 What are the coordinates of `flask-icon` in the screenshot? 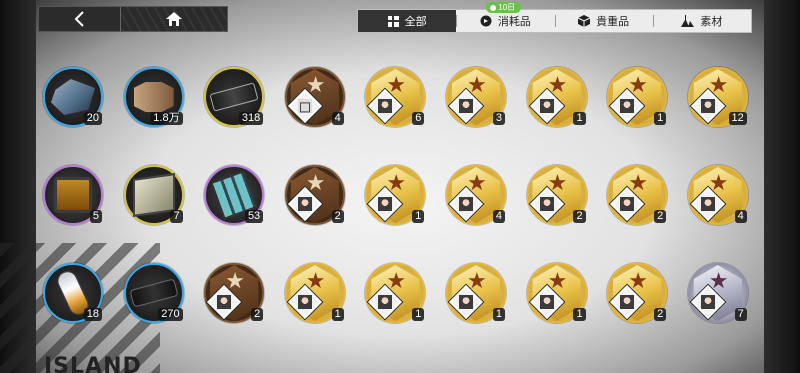 It's located at (688, 21).